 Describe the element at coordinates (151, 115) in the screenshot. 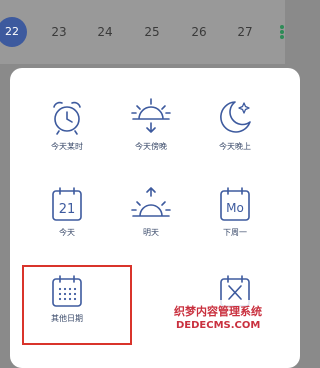

I see `sunset-icon` at that location.